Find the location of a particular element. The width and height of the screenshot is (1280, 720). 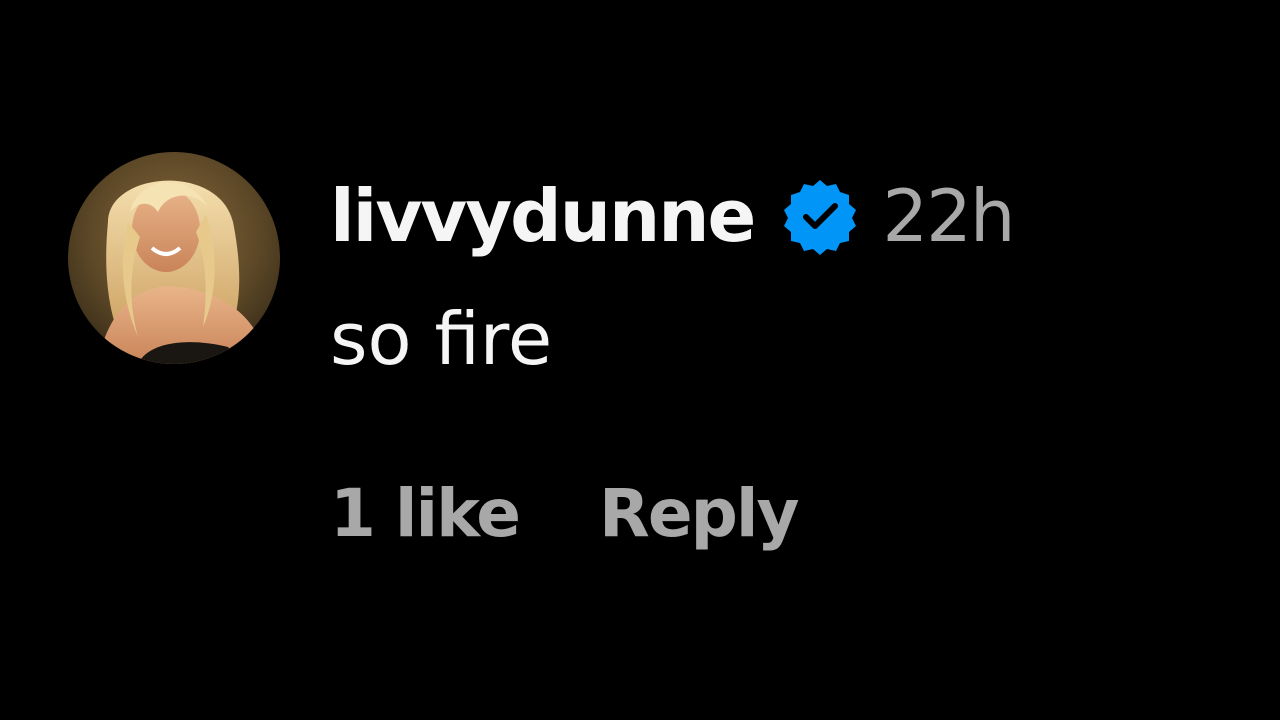

likes-count-button: 1 like is located at coordinates (425, 514).